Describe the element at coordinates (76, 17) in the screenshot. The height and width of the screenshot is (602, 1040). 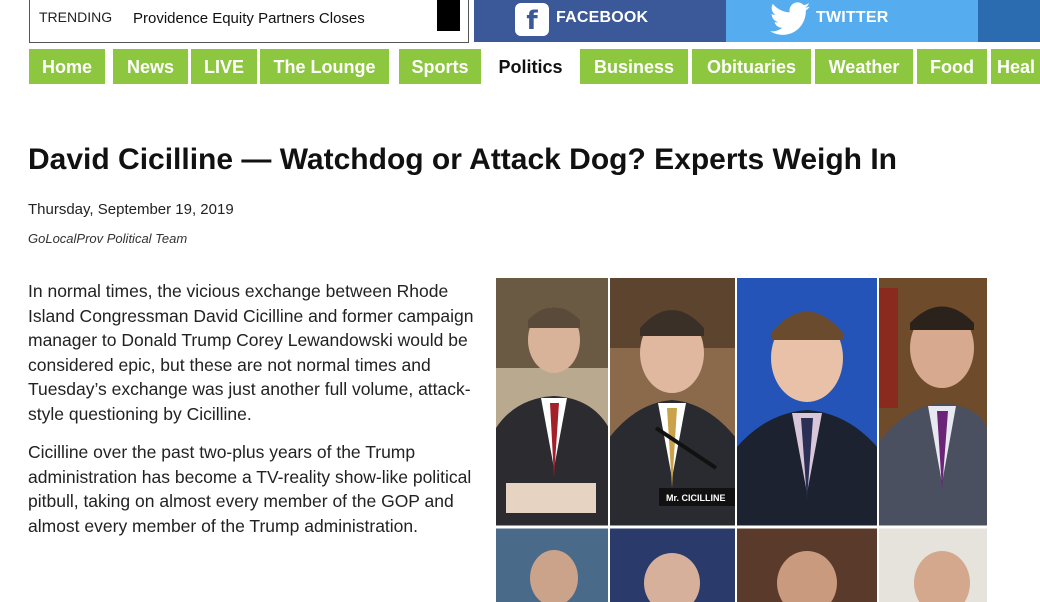
I see `trending-label: TRENDING` at that location.